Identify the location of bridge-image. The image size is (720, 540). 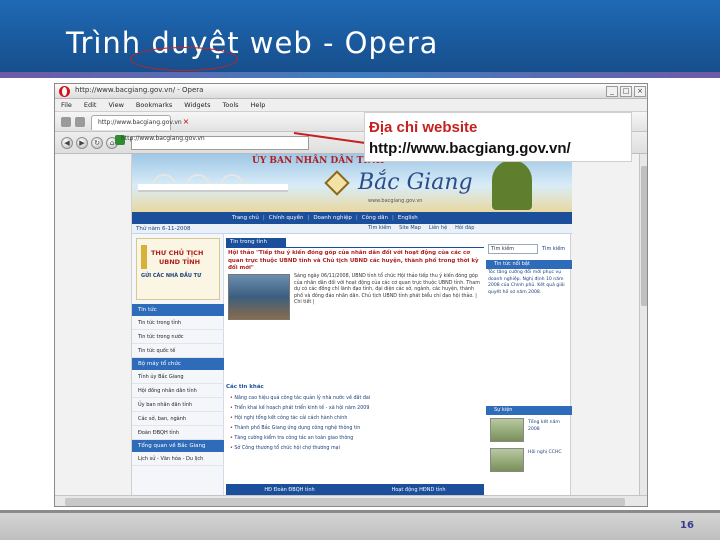
(213, 188).